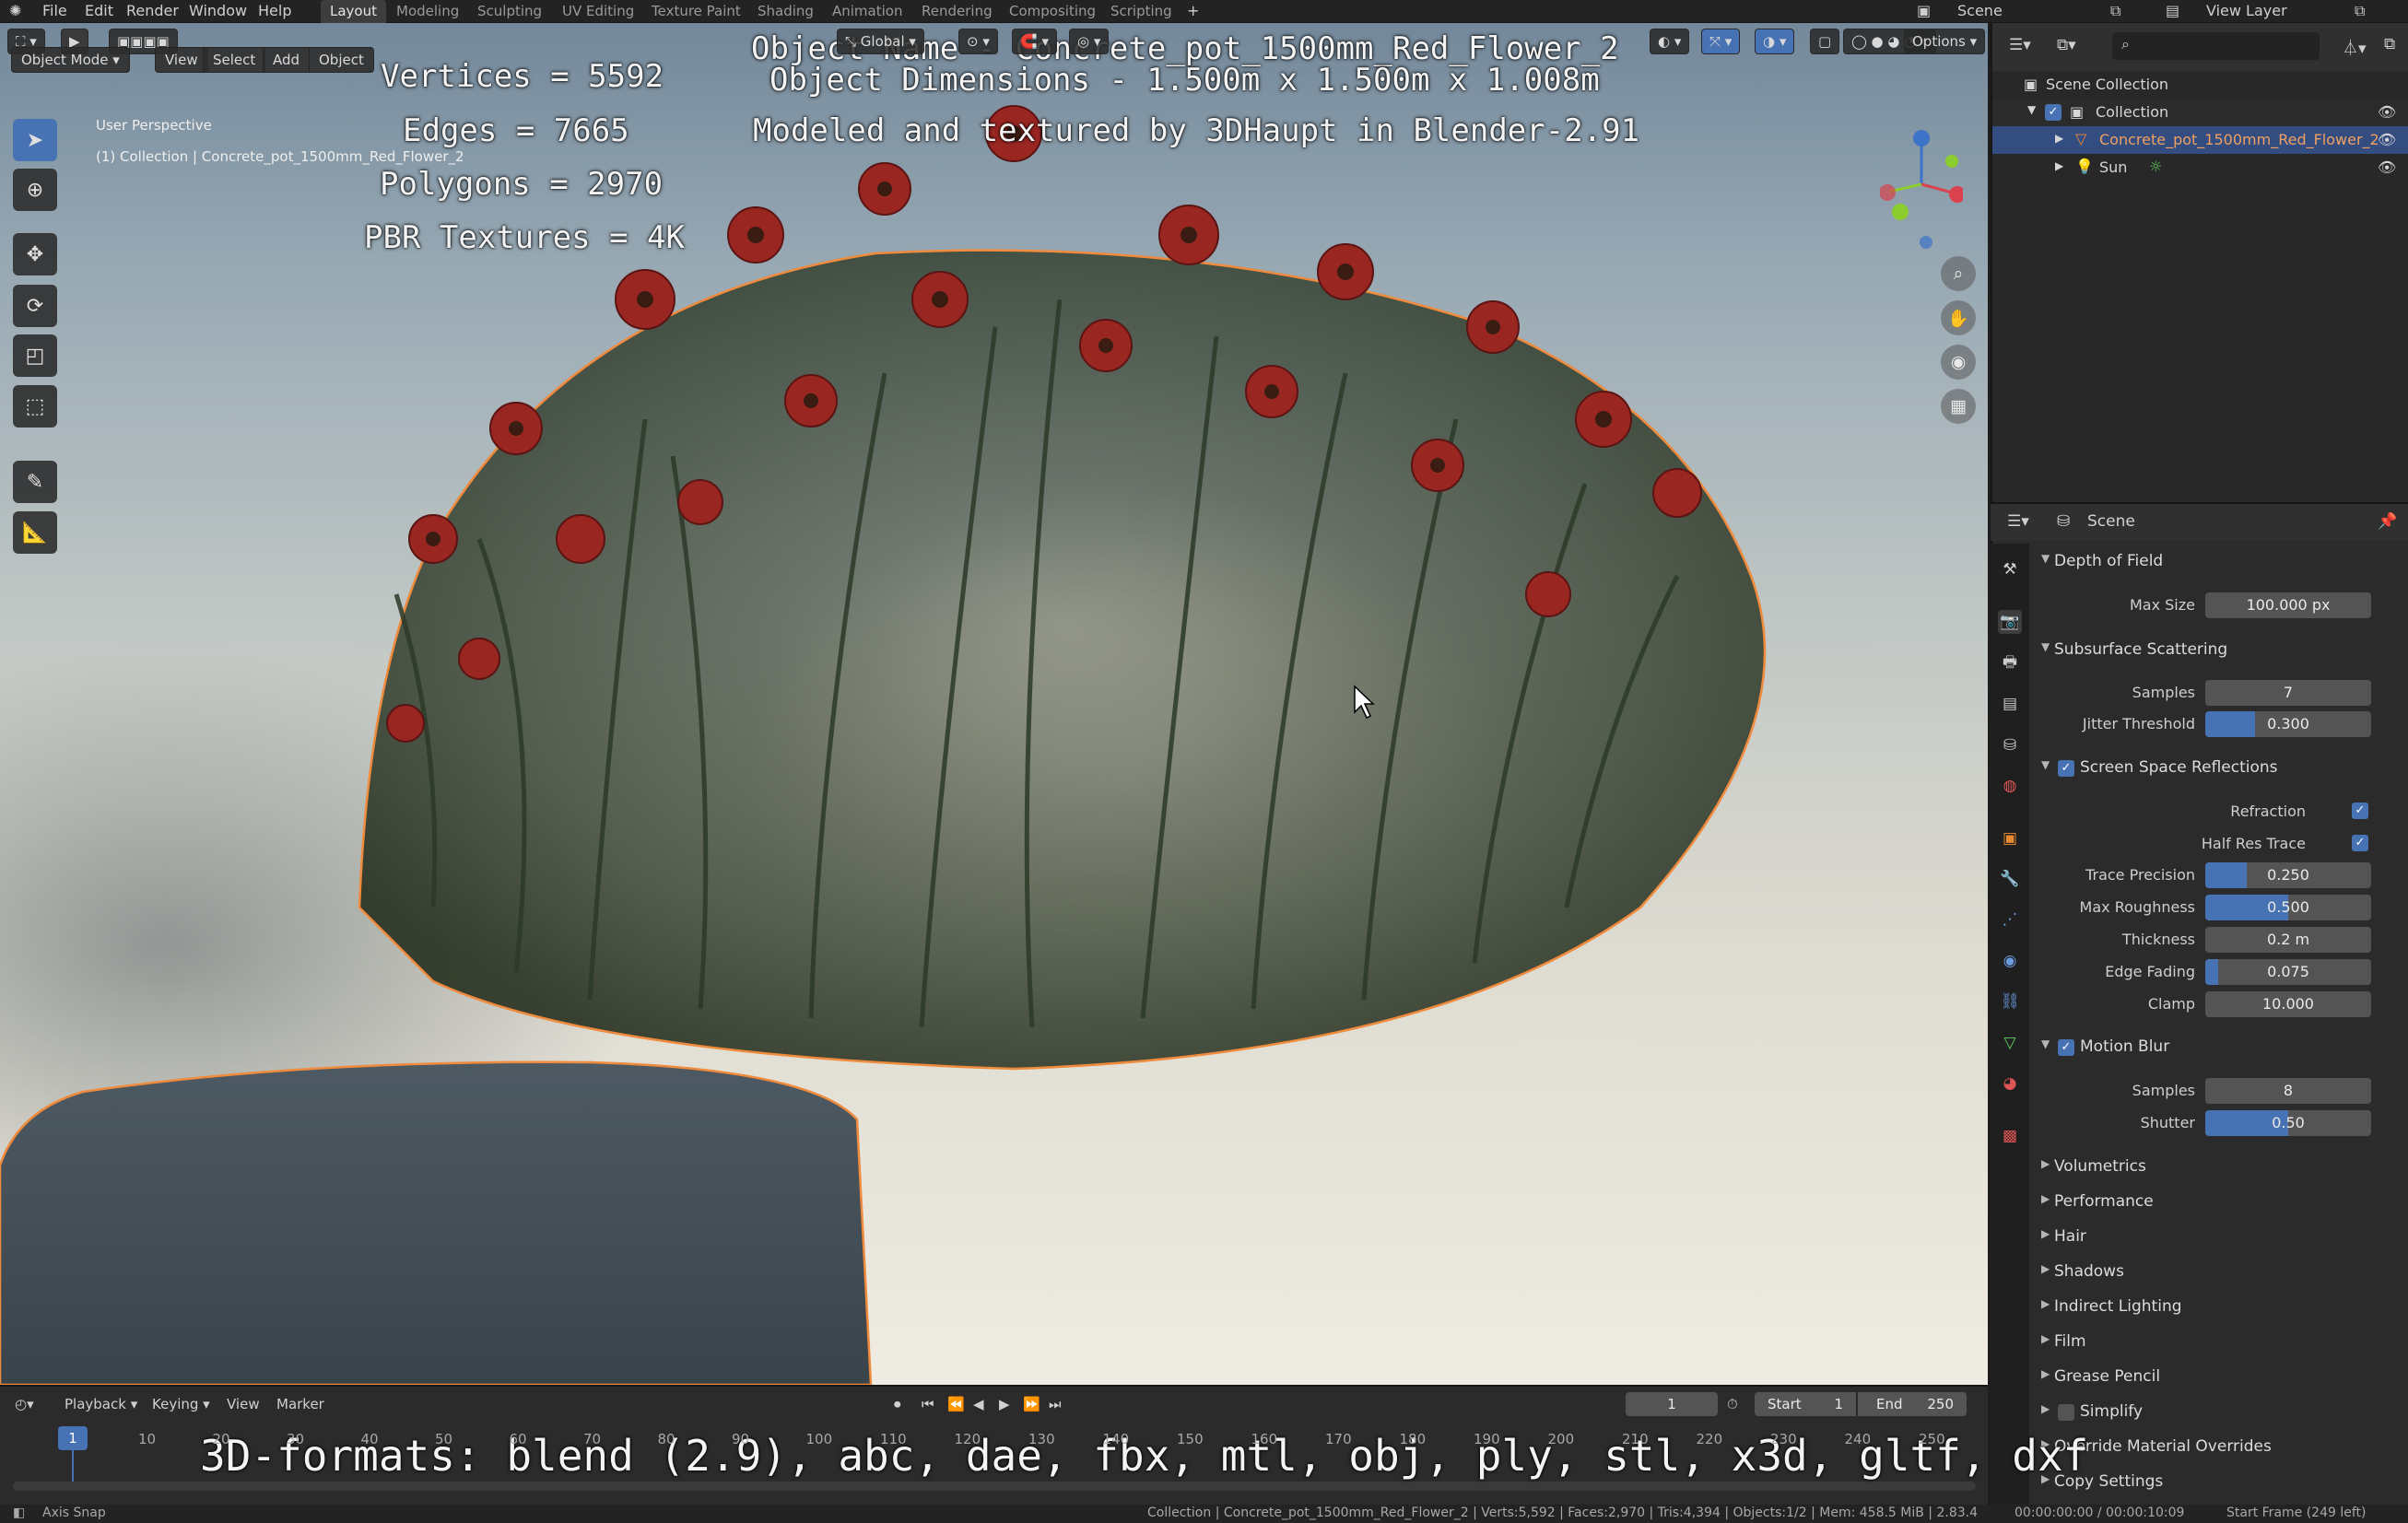 Image resolution: width=2408 pixels, height=1523 pixels. I want to click on shutter-slider: 0.50, so click(2288, 1123).